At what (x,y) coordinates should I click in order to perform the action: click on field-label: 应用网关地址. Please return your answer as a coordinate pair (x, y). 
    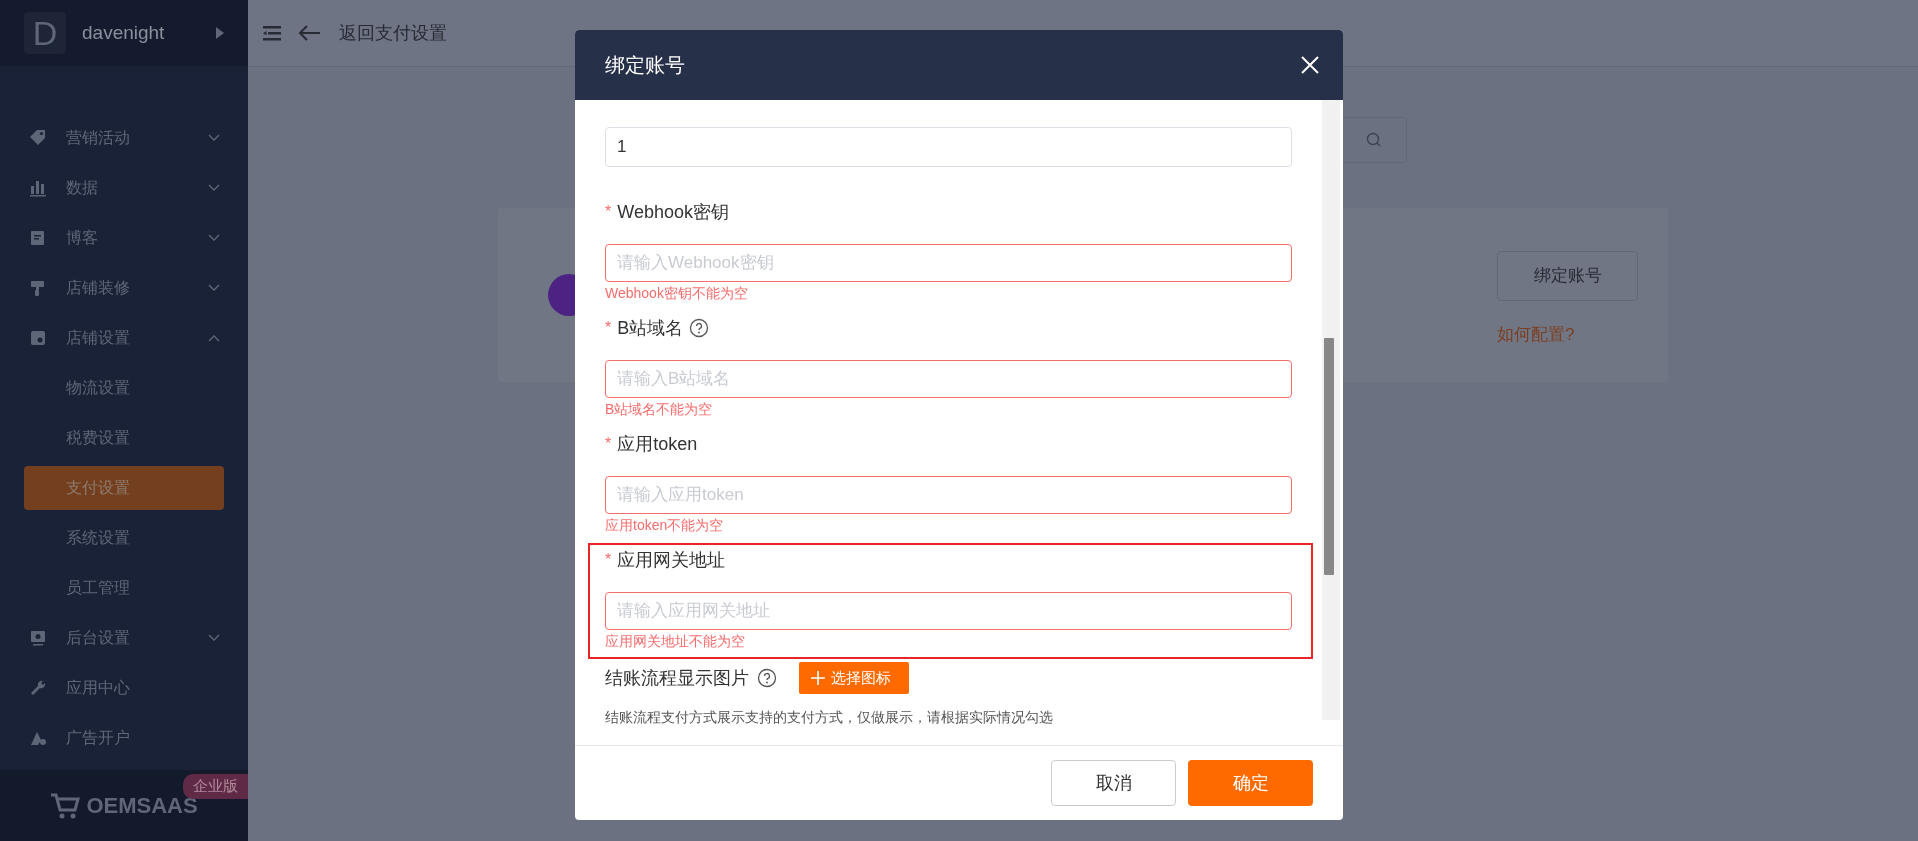
    Looking at the image, I should click on (671, 560).